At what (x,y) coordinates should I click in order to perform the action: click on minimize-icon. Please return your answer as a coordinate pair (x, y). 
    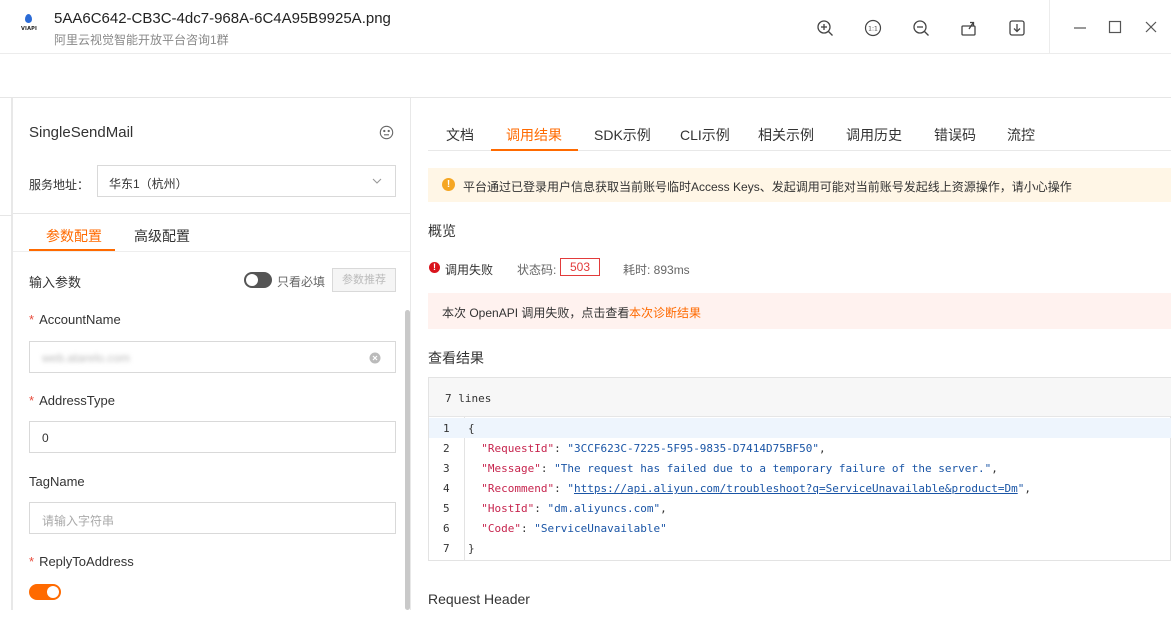
    Looking at the image, I should click on (1080, 27).